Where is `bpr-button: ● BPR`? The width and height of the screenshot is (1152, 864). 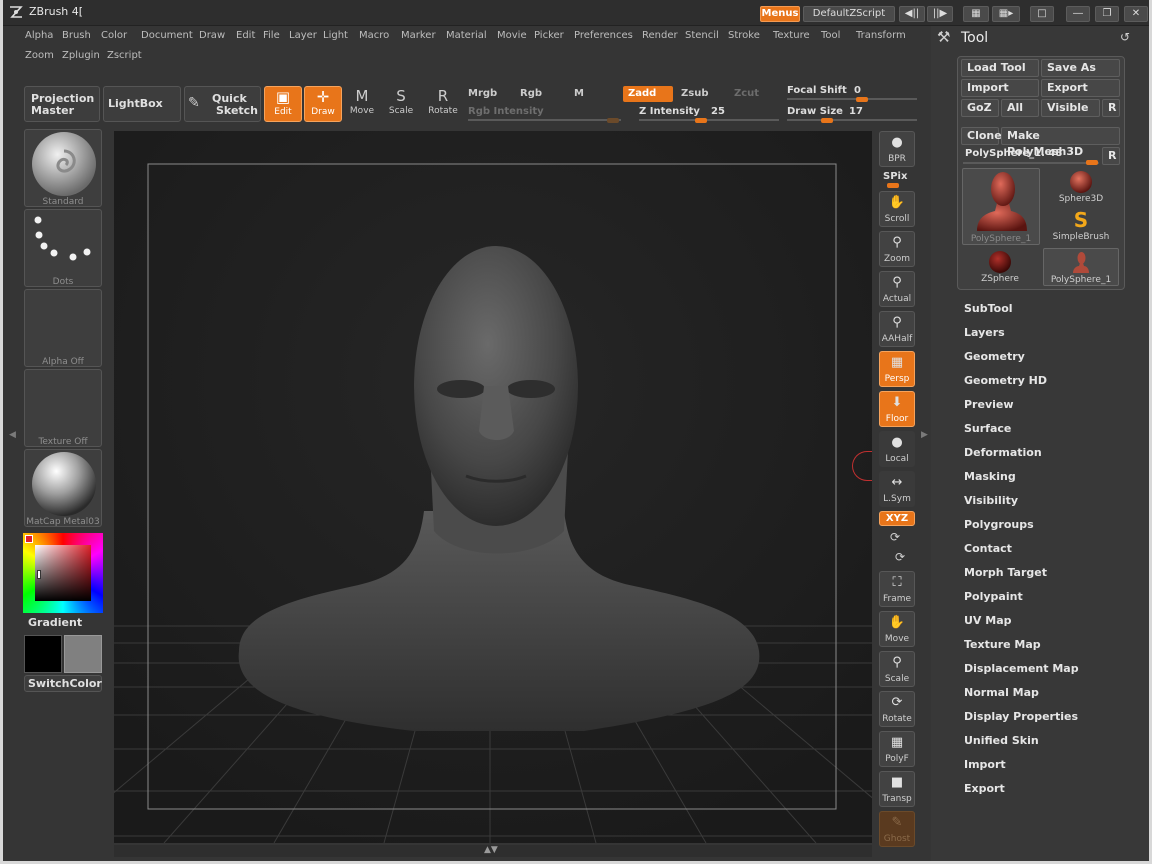 bpr-button: ● BPR is located at coordinates (897, 149).